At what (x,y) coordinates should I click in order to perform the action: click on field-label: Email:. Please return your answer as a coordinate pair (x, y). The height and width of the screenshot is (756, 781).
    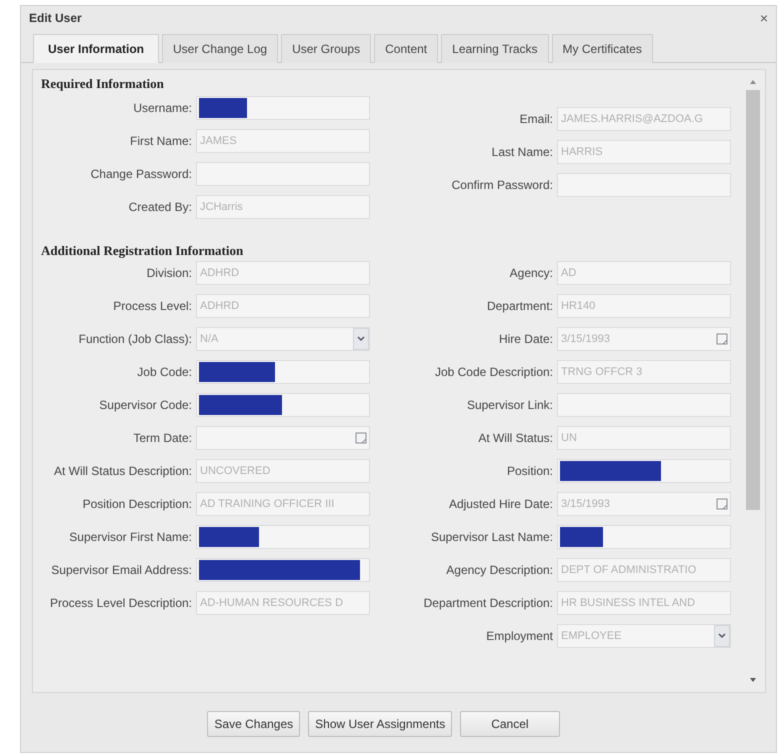
    Looking at the image, I should click on (535, 118).